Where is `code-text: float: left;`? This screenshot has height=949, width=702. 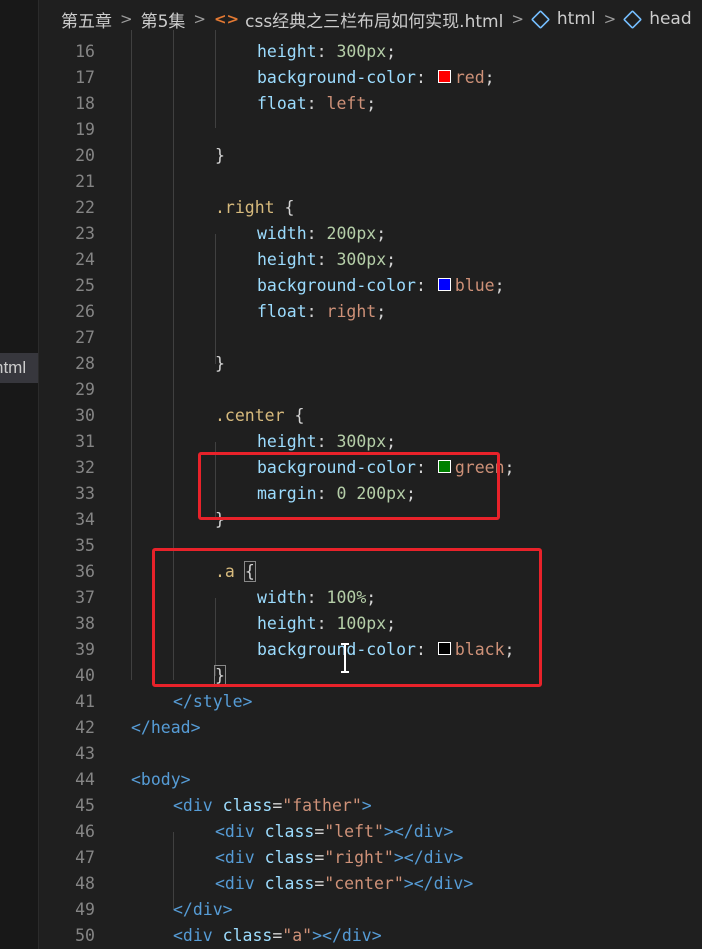
code-text: float: left; is located at coordinates (316, 104).